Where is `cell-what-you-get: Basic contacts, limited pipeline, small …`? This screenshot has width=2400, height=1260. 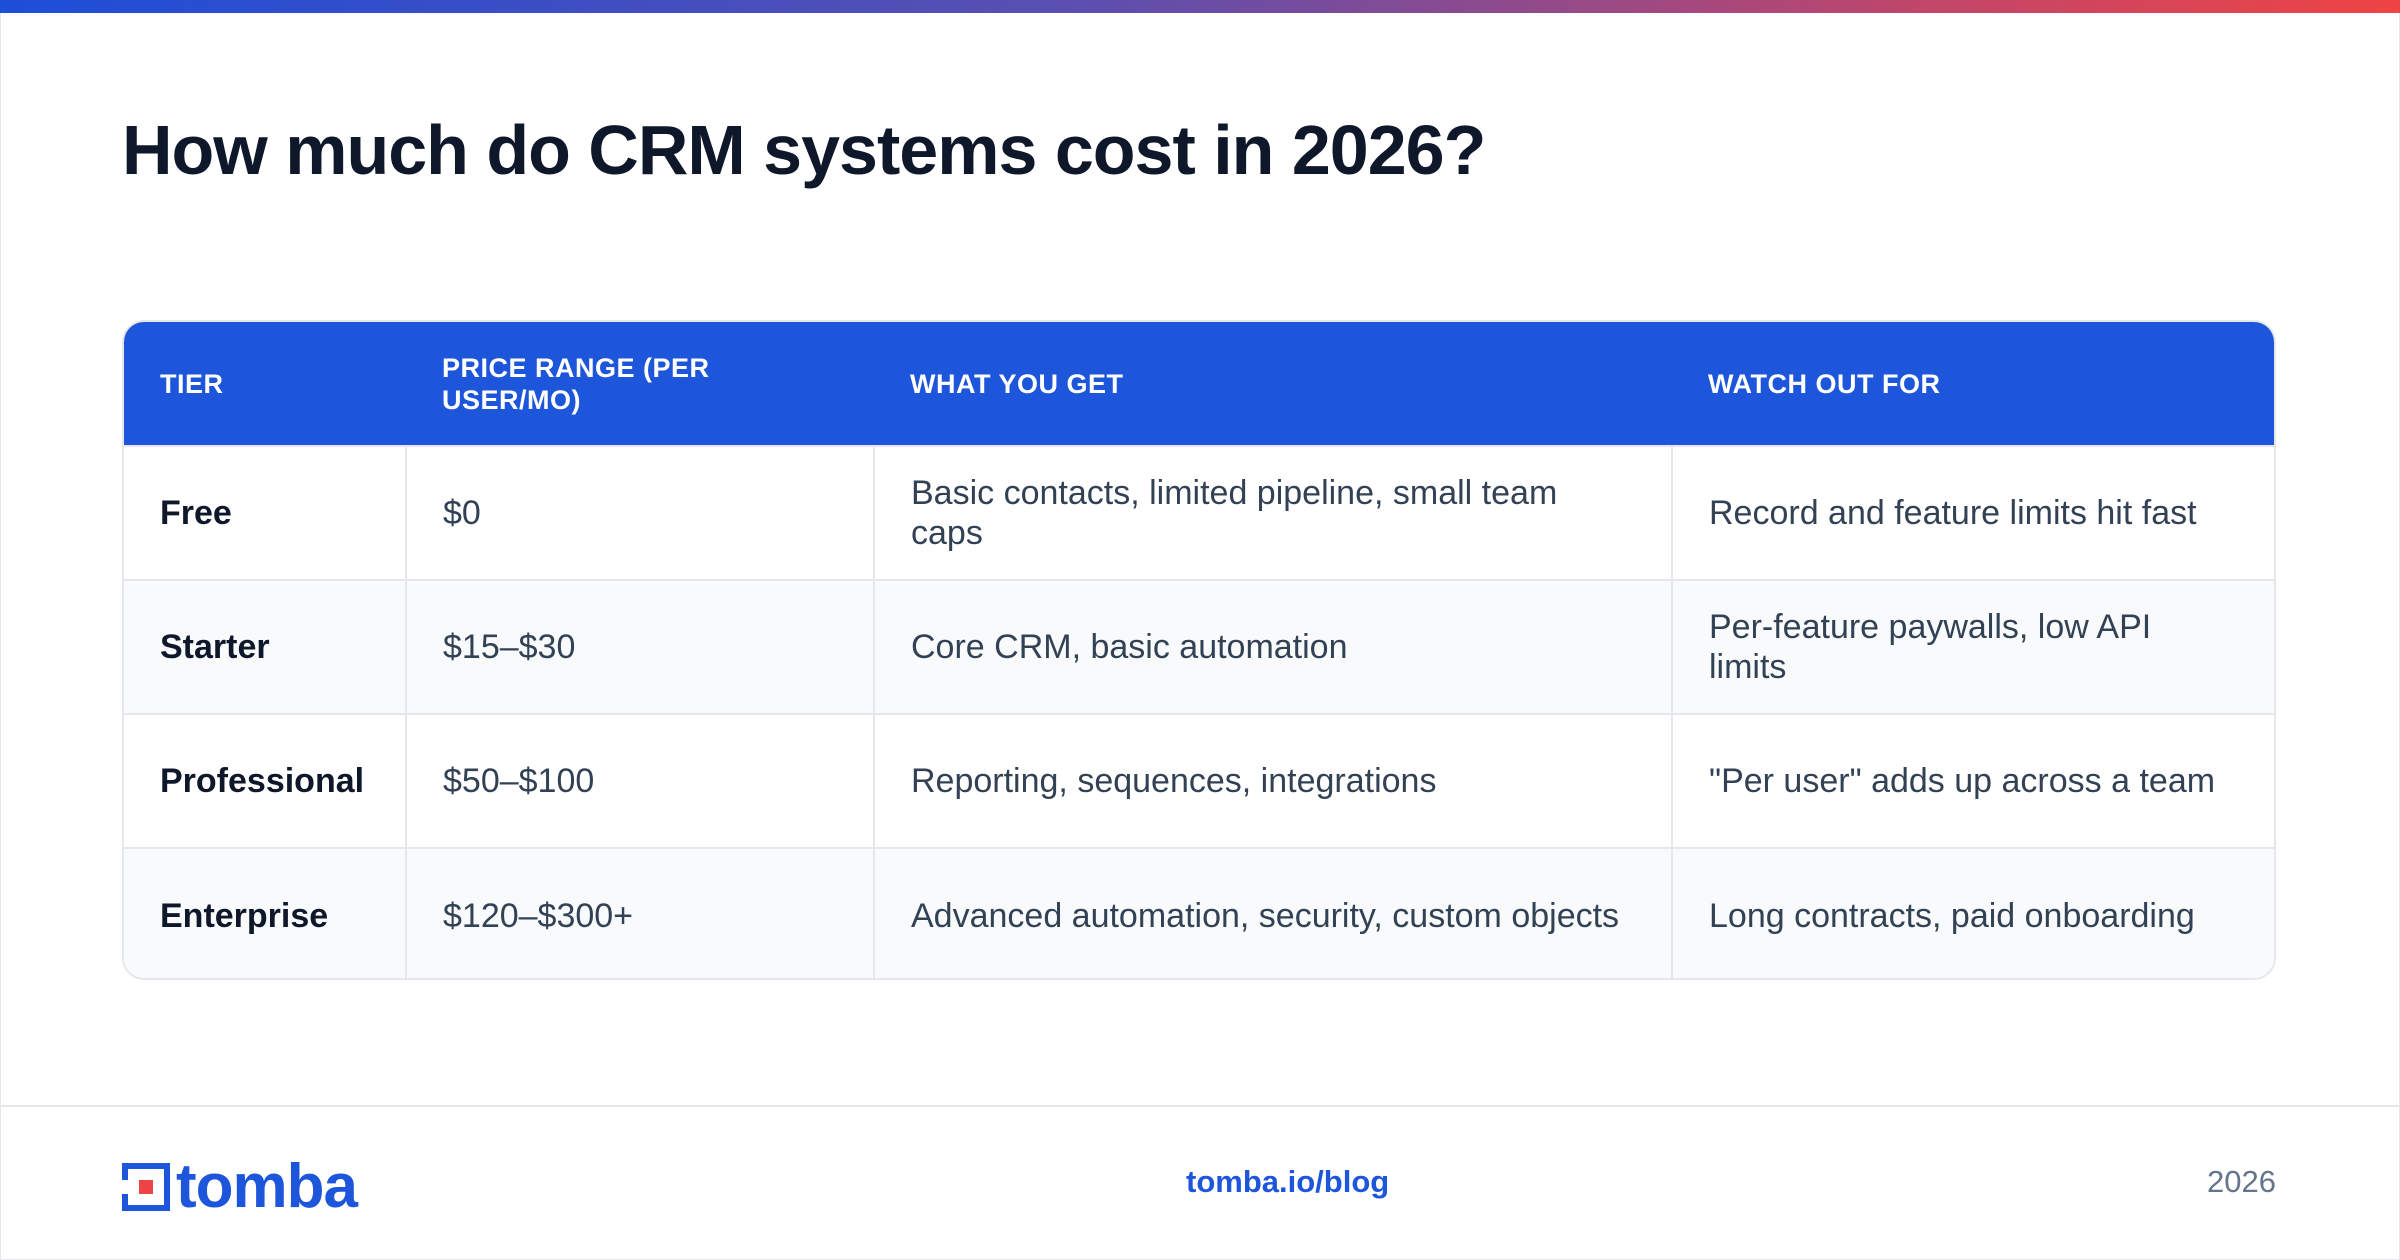 cell-what-you-get: Basic contacts, limited pipeline, small … is located at coordinates (1272, 512).